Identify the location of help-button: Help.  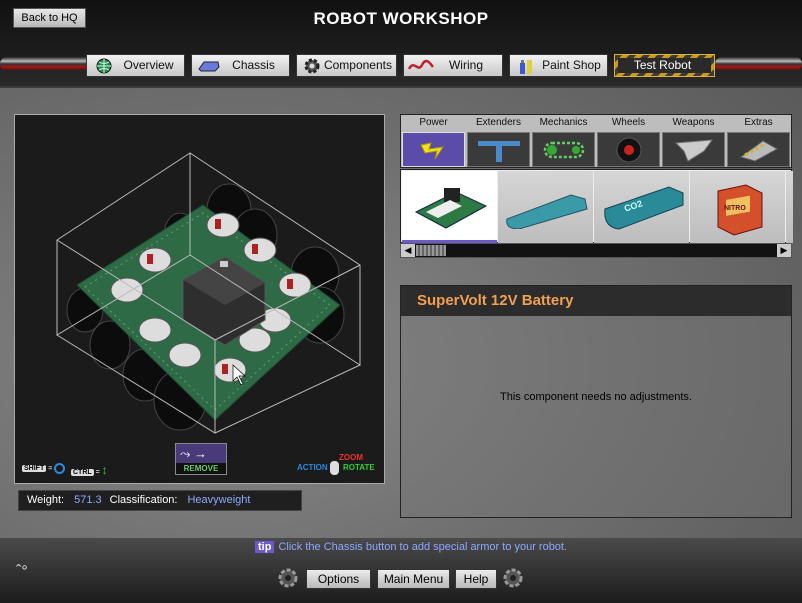
(476, 579).